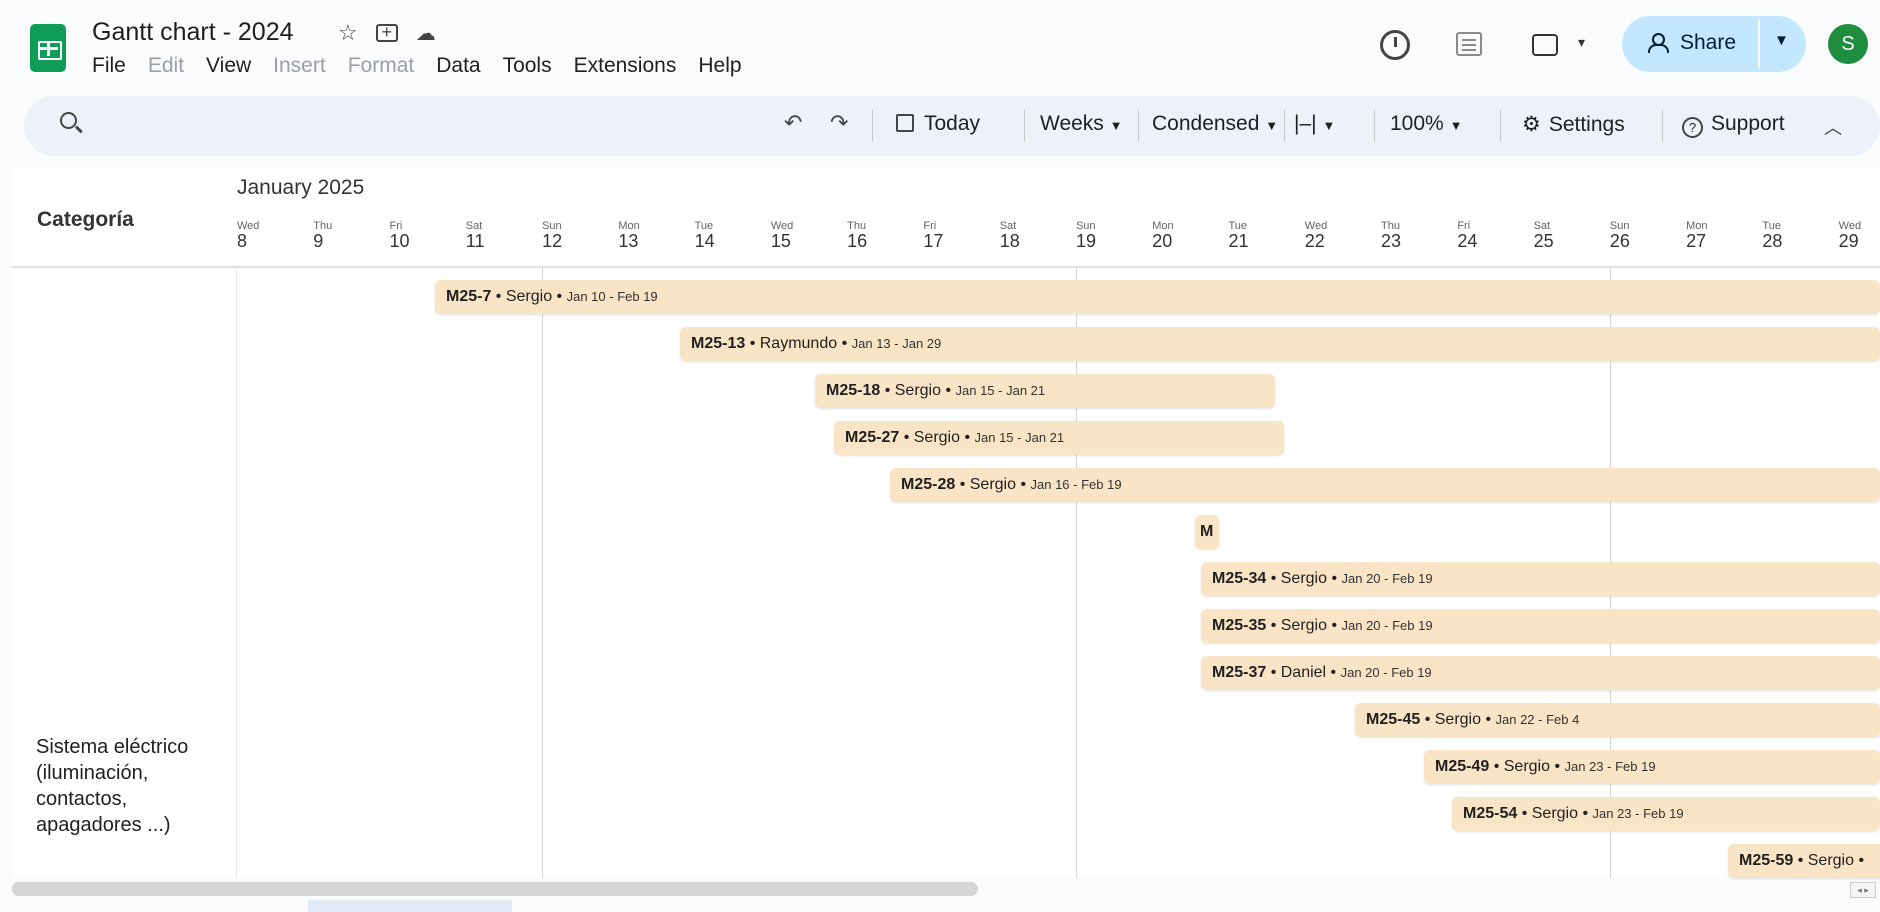 The image size is (1880, 912). Describe the element at coordinates (625, 66) in the screenshot. I see `menu-extensions: Extensions` at that location.